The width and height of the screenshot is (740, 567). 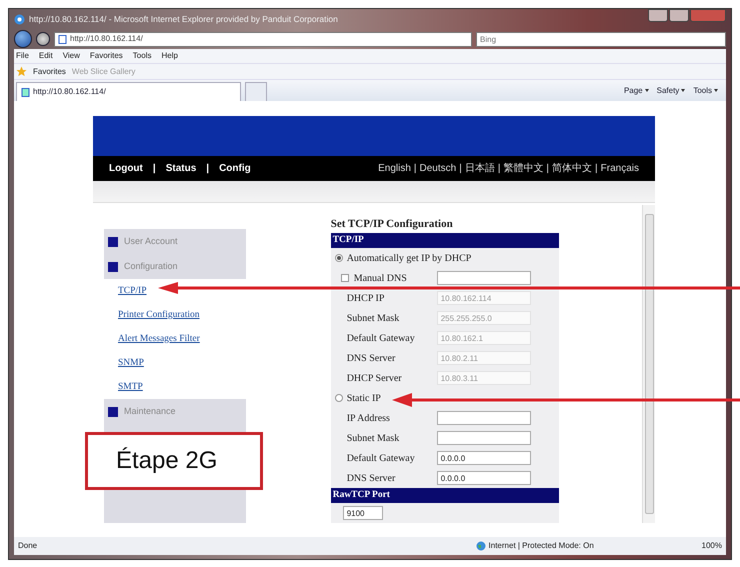 What do you see at coordinates (374, 379) in the screenshot?
I see `field-label: DHCP Server` at bounding box center [374, 379].